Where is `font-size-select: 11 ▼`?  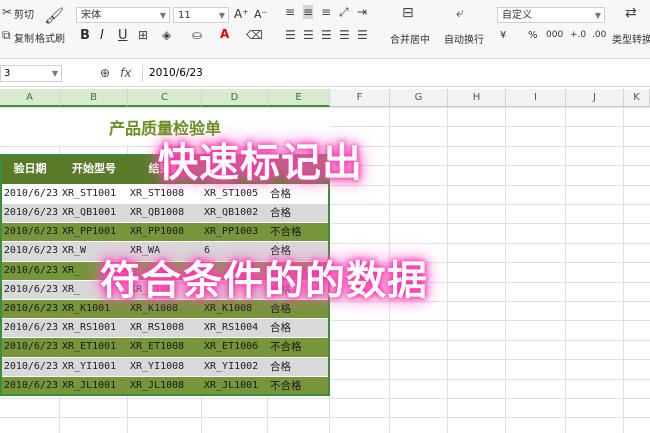 font-size-select: 11 ▼ is located at coordinates (201, 15).